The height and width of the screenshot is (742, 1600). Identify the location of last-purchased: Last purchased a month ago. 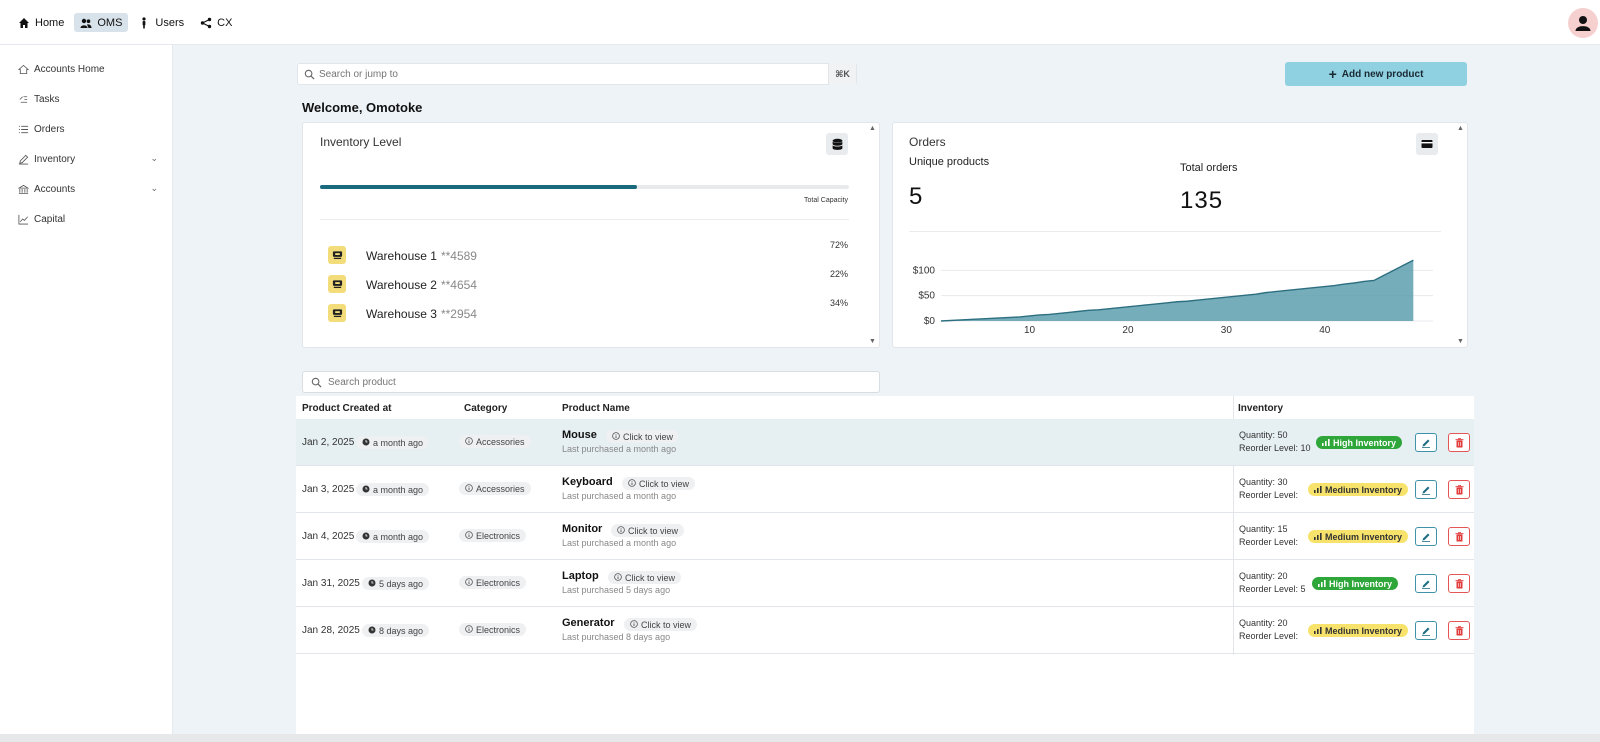
(619, 496).